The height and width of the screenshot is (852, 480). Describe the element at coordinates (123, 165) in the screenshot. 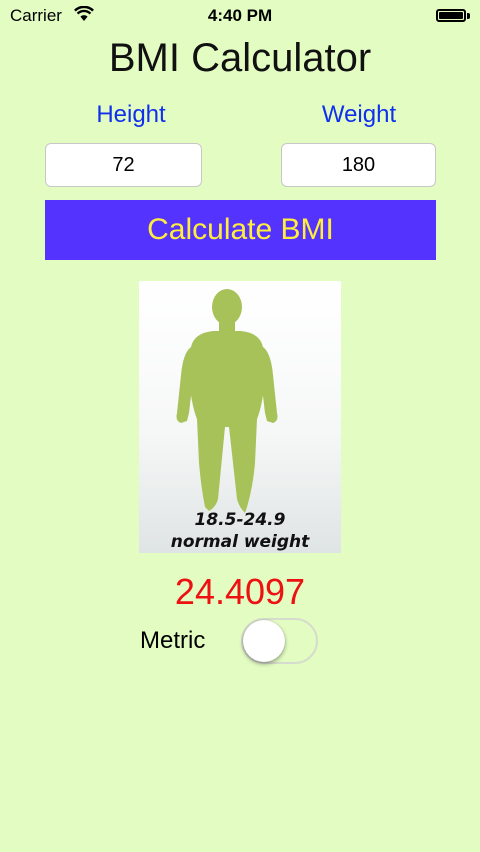

I see `height-field` at that location.